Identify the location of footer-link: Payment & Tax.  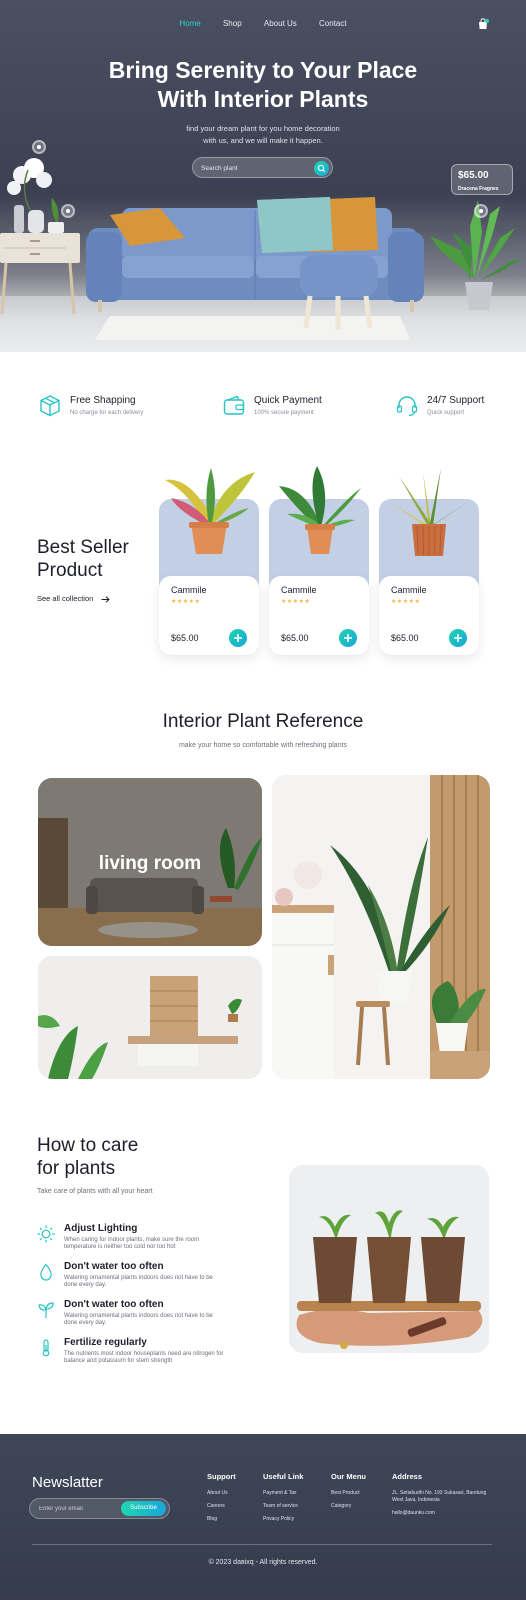
(283, 1493).